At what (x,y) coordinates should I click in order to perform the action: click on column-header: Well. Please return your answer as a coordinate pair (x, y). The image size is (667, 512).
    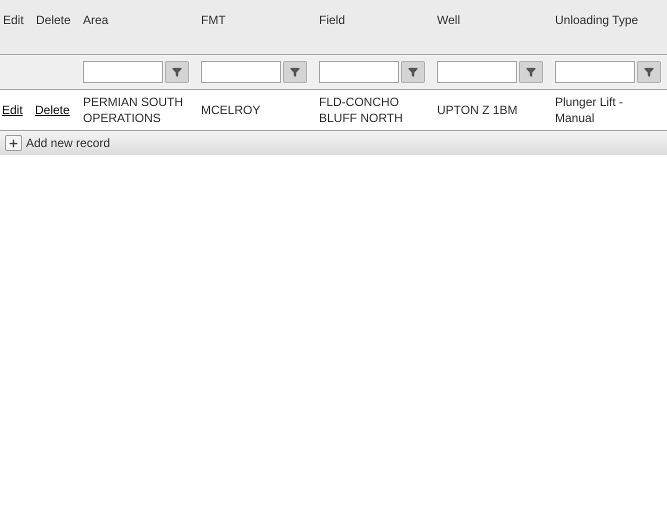
    Looking at the image, I should click on (448, 20).